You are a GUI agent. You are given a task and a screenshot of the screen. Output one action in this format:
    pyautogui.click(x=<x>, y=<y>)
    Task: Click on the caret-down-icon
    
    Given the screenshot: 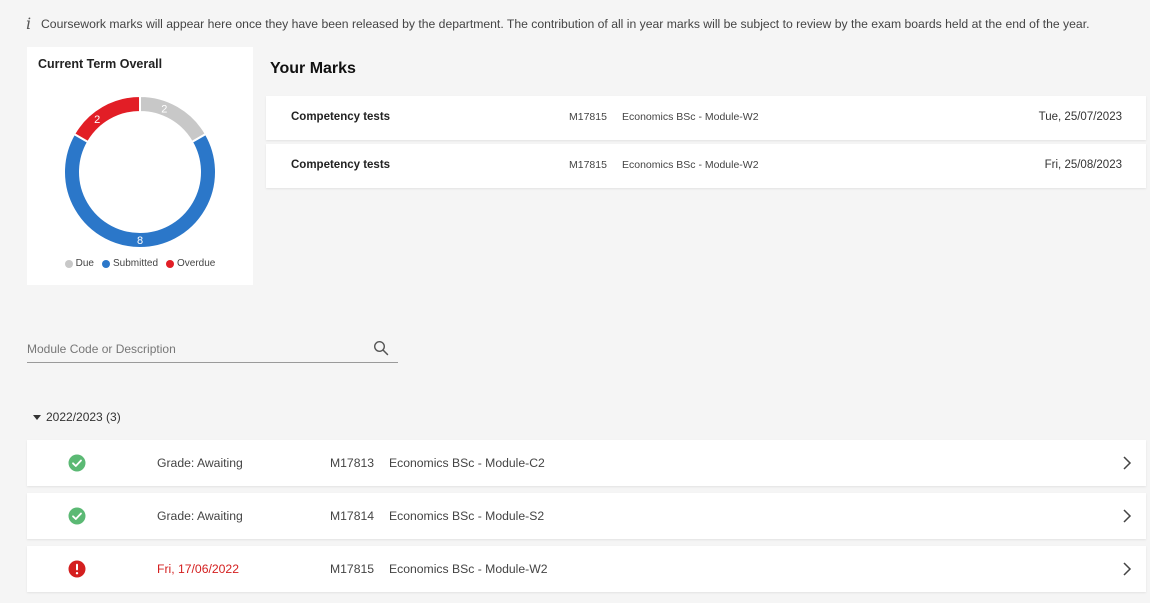 What is the action you would take?
    pyautogui.click(x=37, y=417)
    